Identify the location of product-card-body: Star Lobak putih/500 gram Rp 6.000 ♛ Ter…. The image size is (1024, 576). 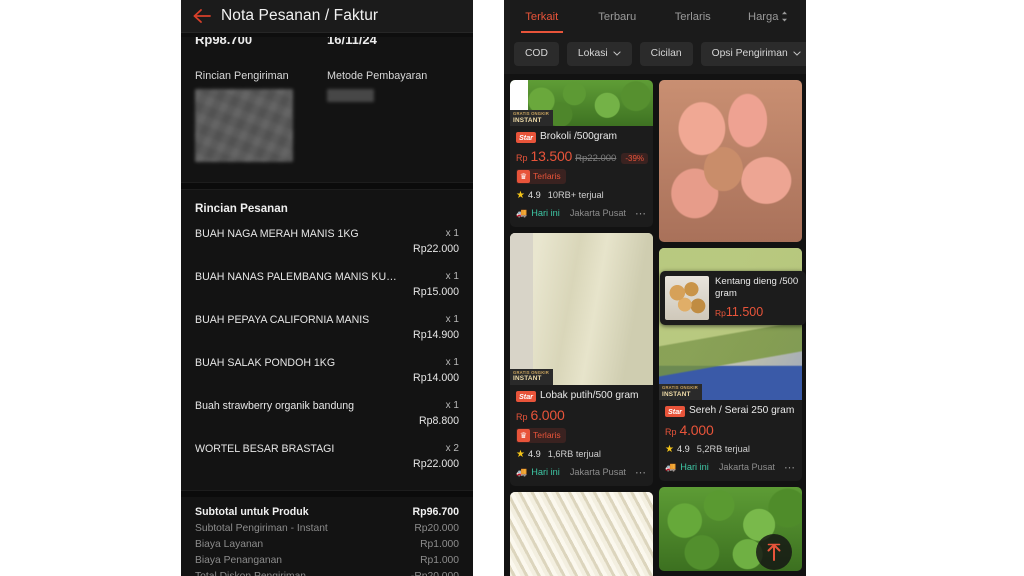
(581, 435).